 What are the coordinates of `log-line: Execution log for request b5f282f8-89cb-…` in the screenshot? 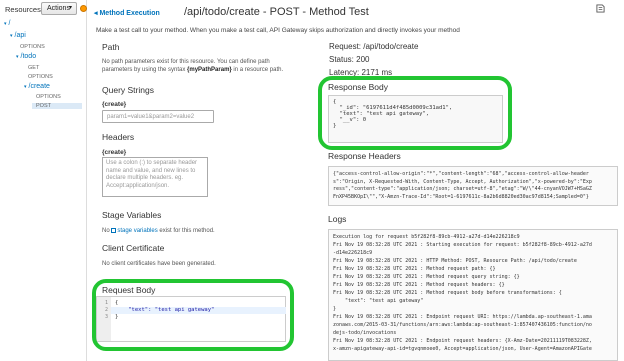 It's located at (426, 237).